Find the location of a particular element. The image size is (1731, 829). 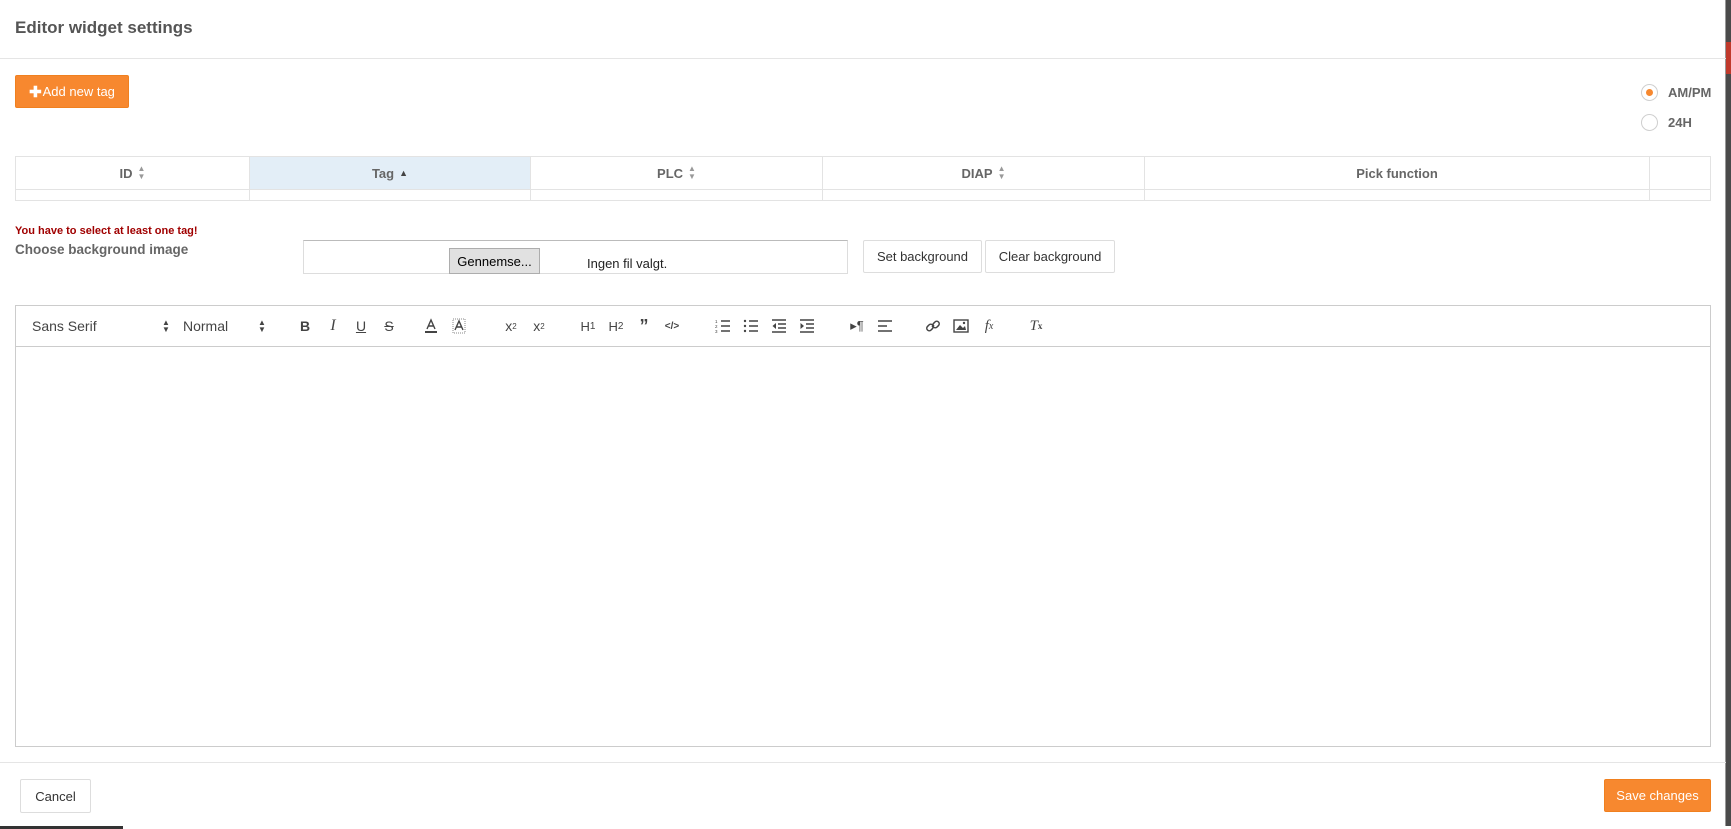

clean-format-icon: Tx is located at coordinates (1036, 326).